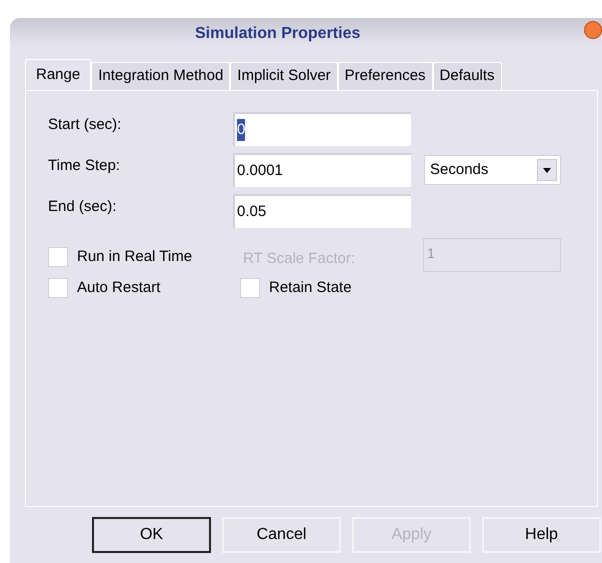 The height and width of the screenshot is (563, 602). I want to click on tab: Preferences, so click(385, 76).